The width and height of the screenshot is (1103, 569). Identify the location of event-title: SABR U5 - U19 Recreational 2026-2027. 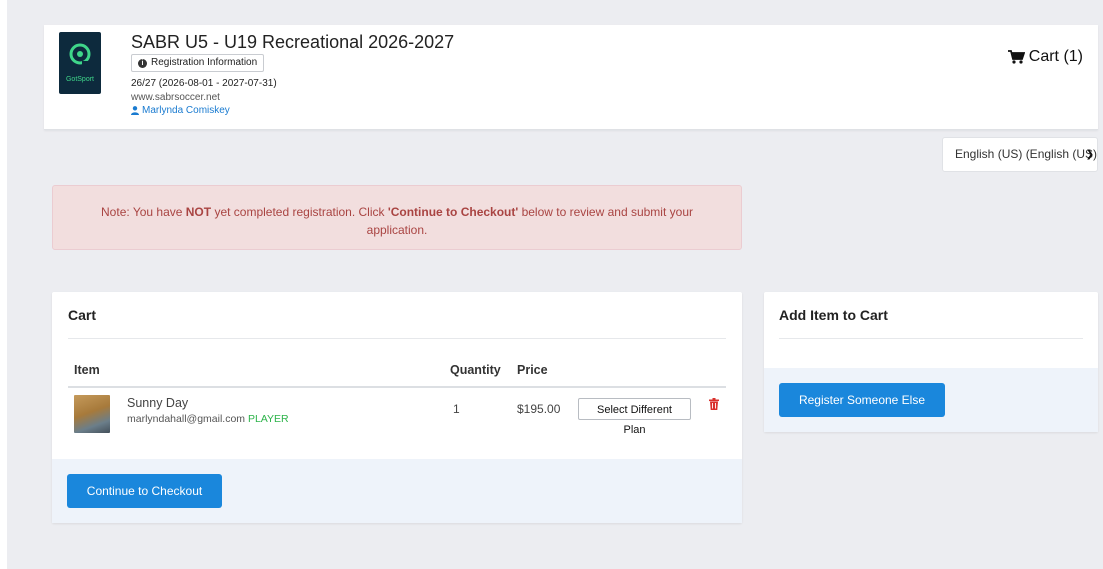
(293, 42).